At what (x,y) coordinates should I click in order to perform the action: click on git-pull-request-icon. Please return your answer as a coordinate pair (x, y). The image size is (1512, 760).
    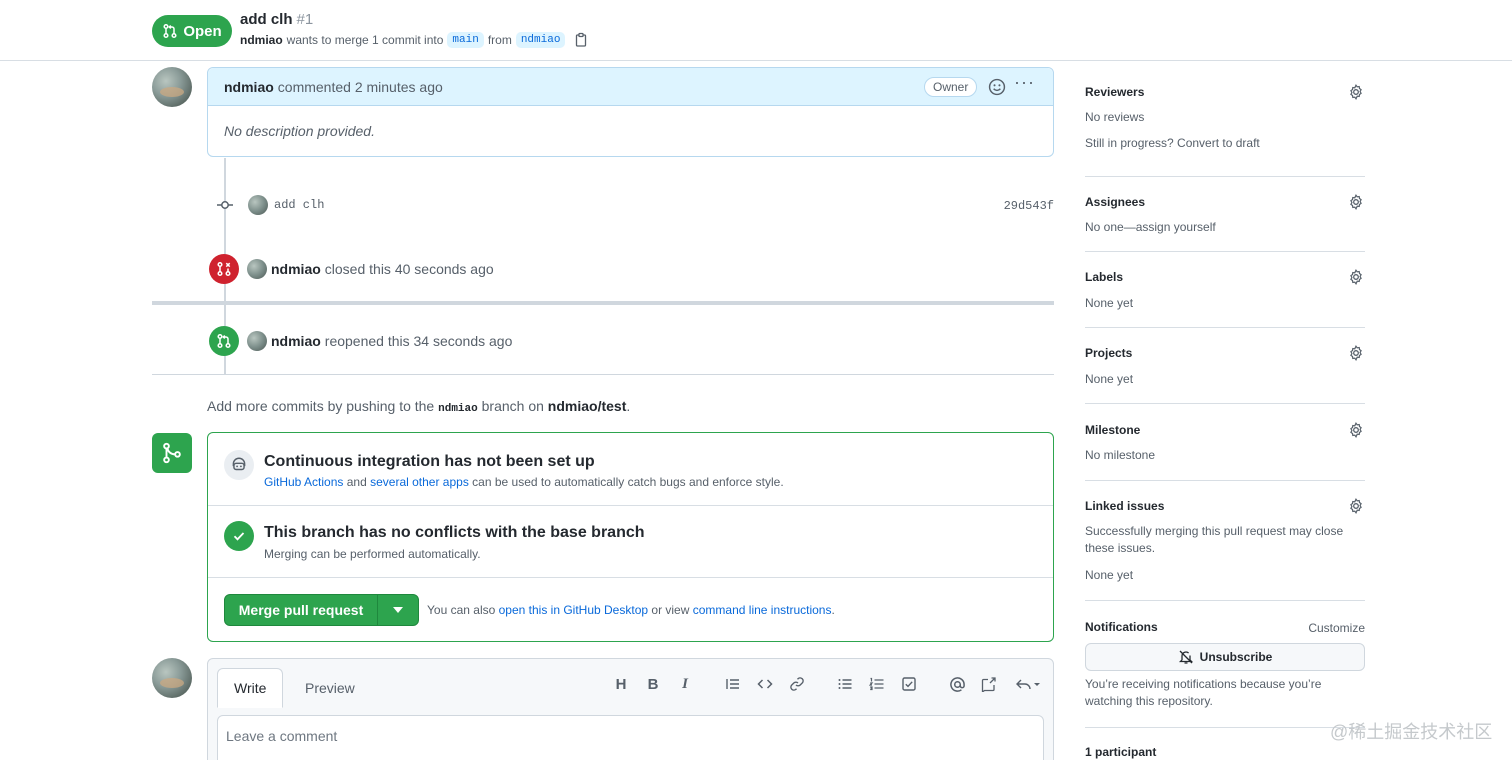
    Looking at the image, I should click on (224, 341).